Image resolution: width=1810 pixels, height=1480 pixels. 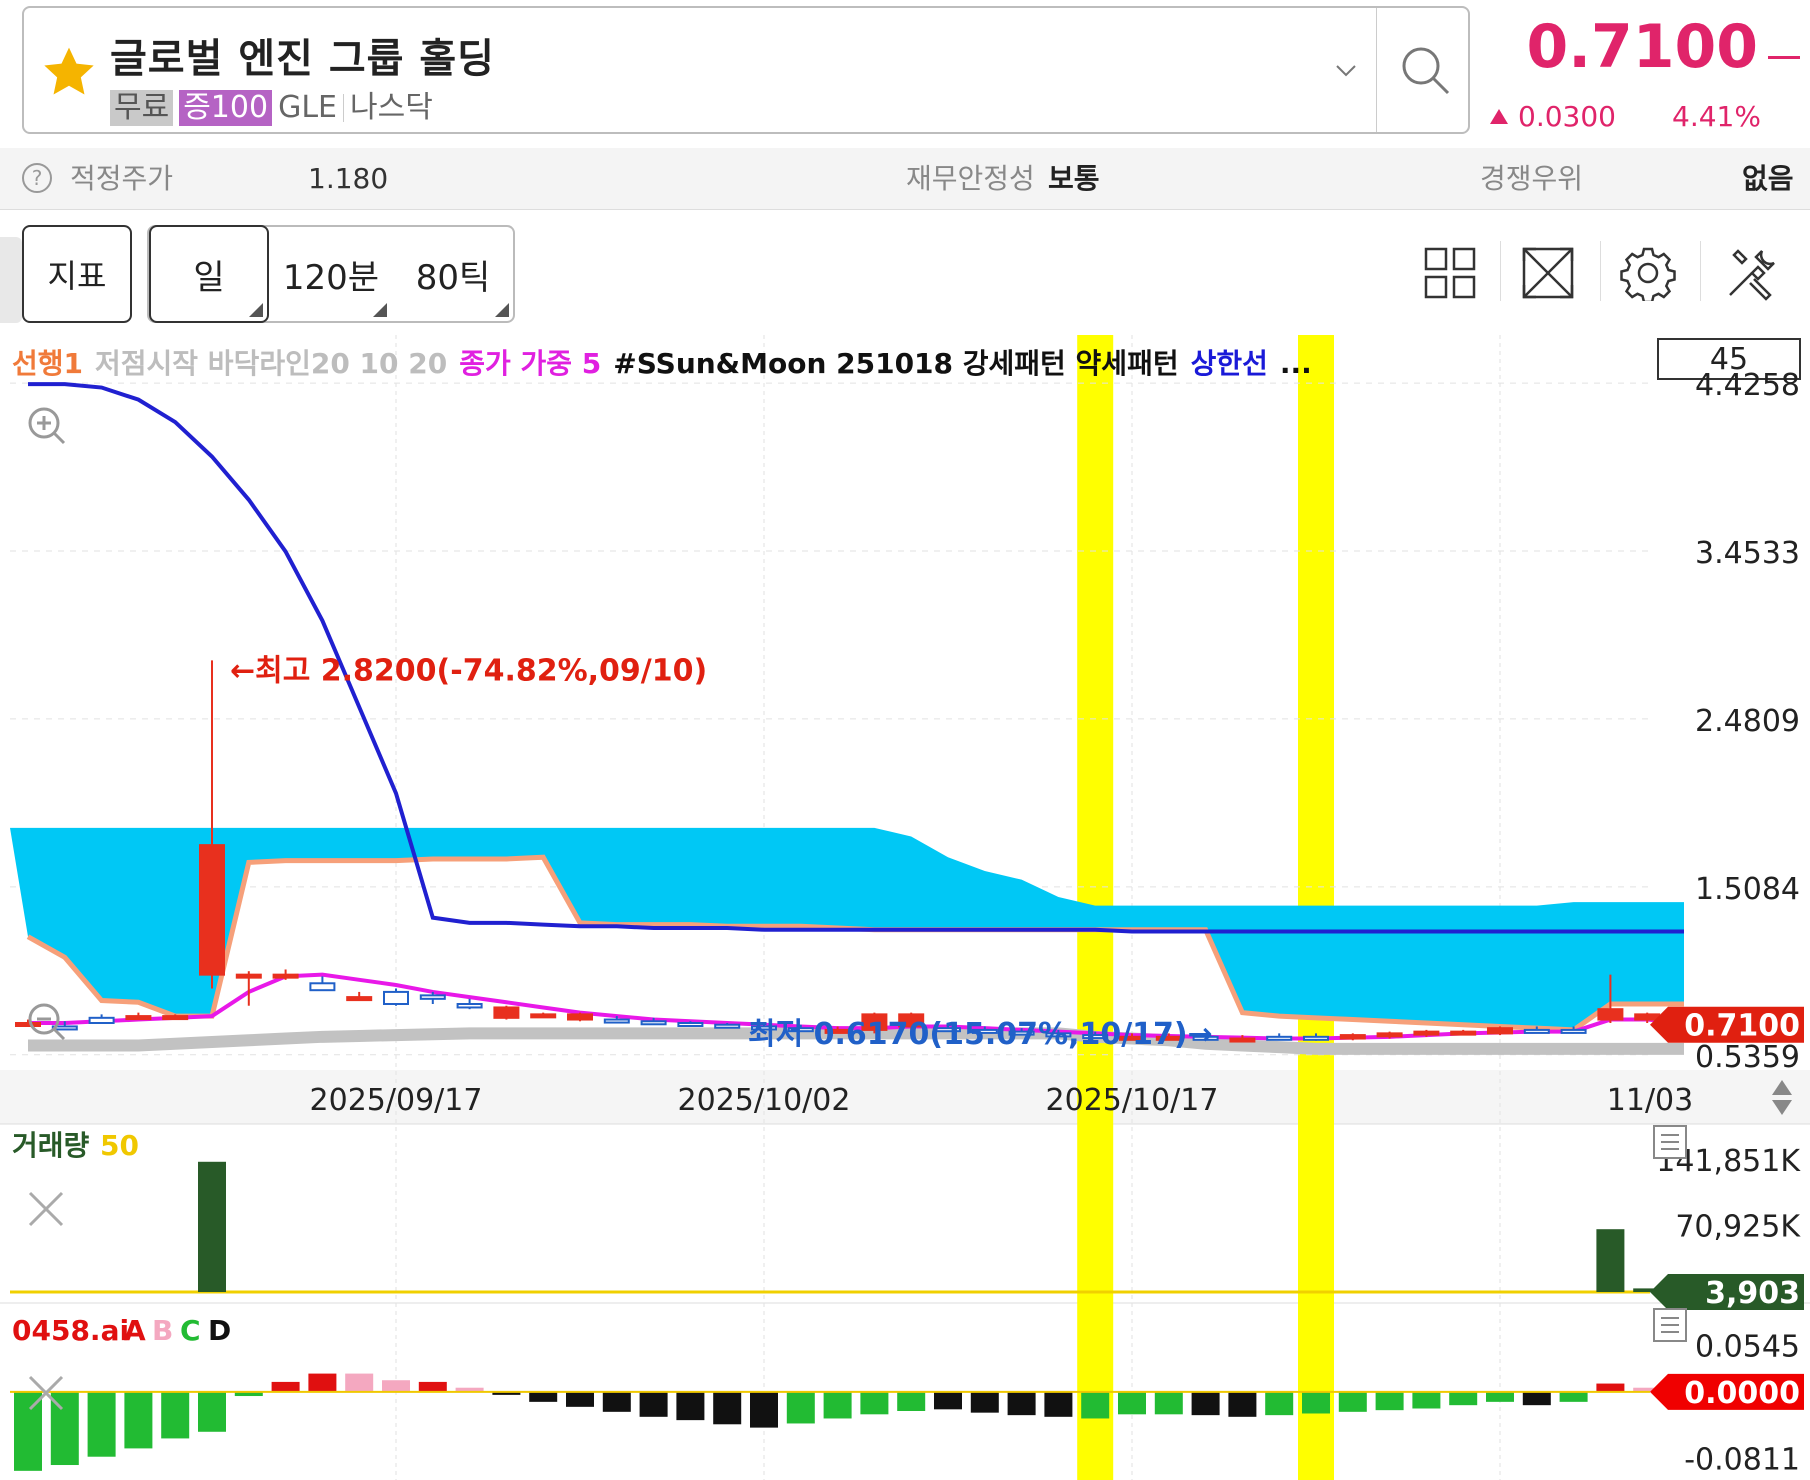 What do you see at coordinates (1648, 273) in the screenshot?
I see `settings-gear-icon` at bounding box center [1648, 273].